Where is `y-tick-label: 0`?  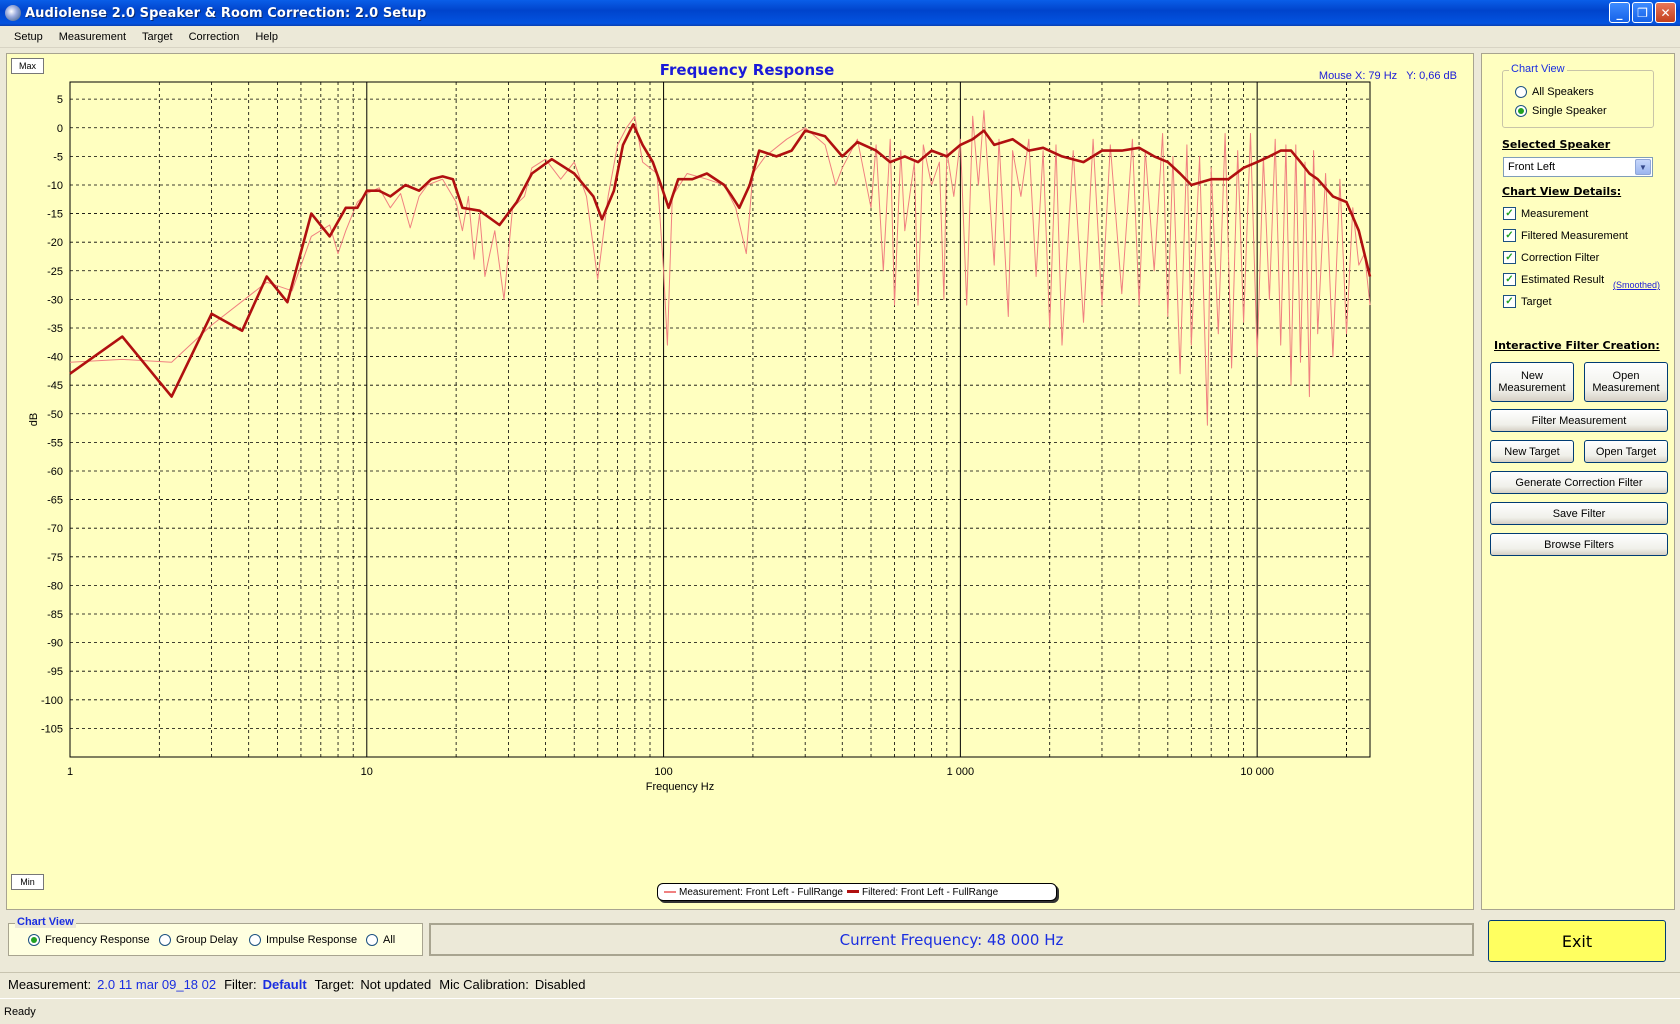 y-tick-label: 0 is located at coordinates (60, 129).